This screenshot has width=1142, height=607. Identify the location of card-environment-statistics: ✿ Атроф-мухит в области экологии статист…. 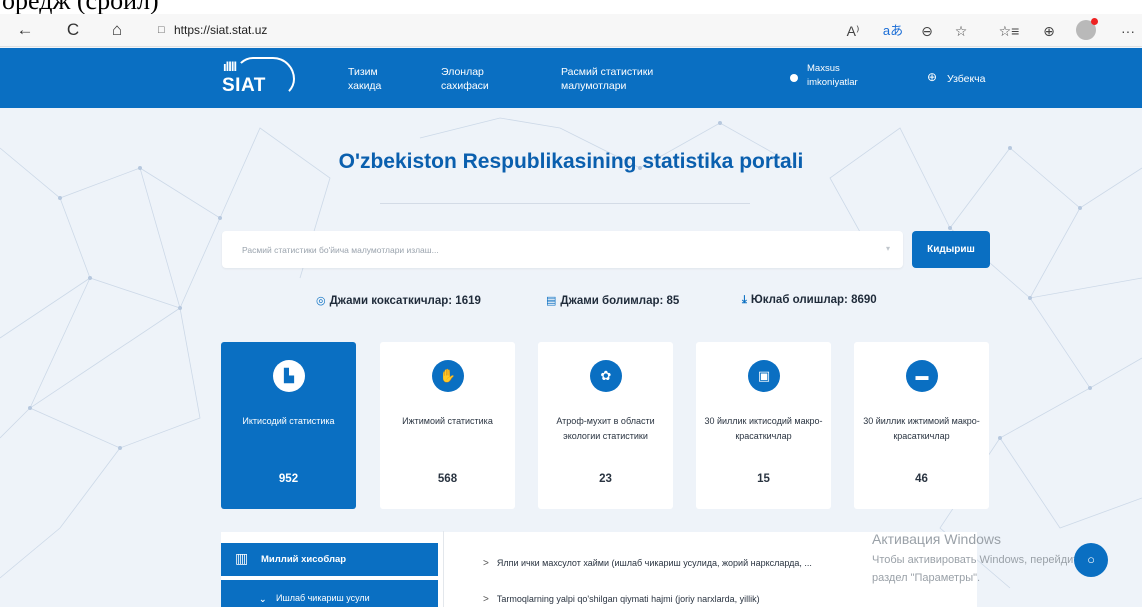
(605, 425).